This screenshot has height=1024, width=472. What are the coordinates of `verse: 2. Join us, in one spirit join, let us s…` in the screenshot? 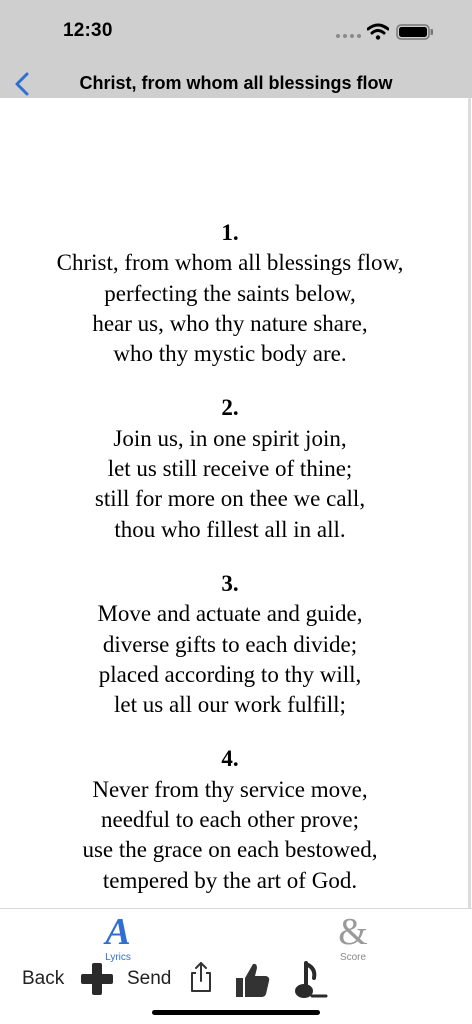 It's located at (230, 468).